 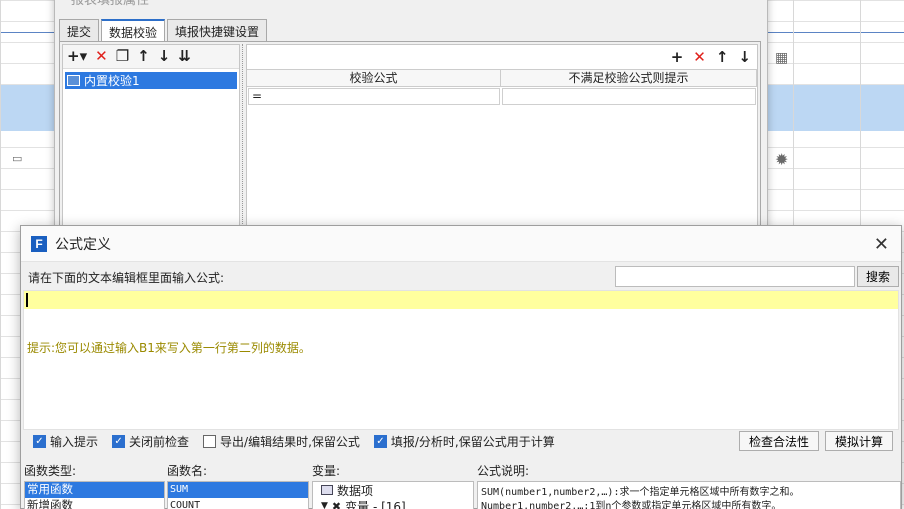 I want to click on variable-label-text: 数据项, so click(x=355, y=490).